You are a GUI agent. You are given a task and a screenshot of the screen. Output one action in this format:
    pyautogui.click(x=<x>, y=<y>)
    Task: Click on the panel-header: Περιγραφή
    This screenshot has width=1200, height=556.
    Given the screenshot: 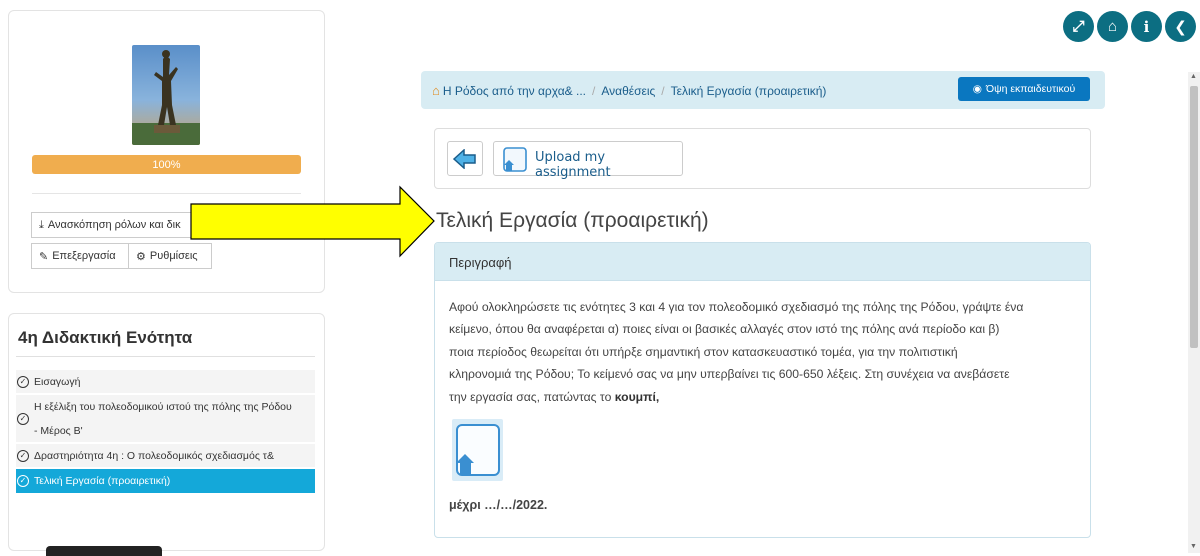 What is the action you would take?
    pyautogui.click(x=762, y=262)
    